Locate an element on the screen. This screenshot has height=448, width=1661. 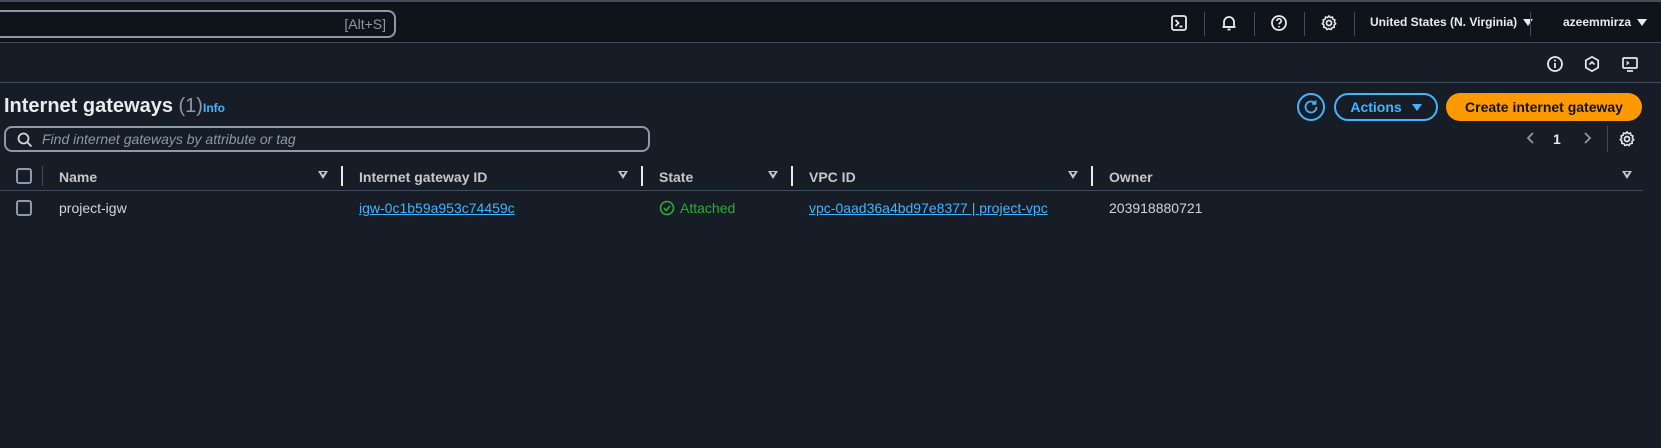
resource-count: (1) is located at coordinates (190, 106).